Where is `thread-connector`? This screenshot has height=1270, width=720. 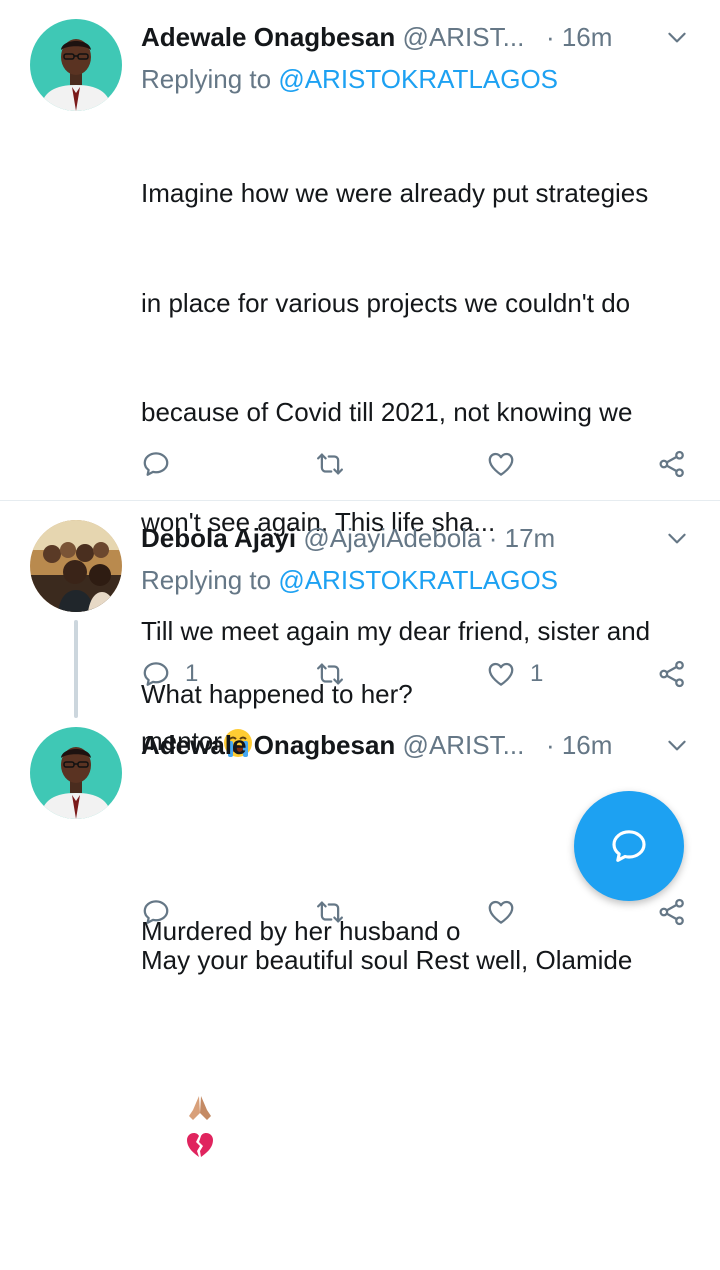
thread-connector is located at coordinates (76, 669).